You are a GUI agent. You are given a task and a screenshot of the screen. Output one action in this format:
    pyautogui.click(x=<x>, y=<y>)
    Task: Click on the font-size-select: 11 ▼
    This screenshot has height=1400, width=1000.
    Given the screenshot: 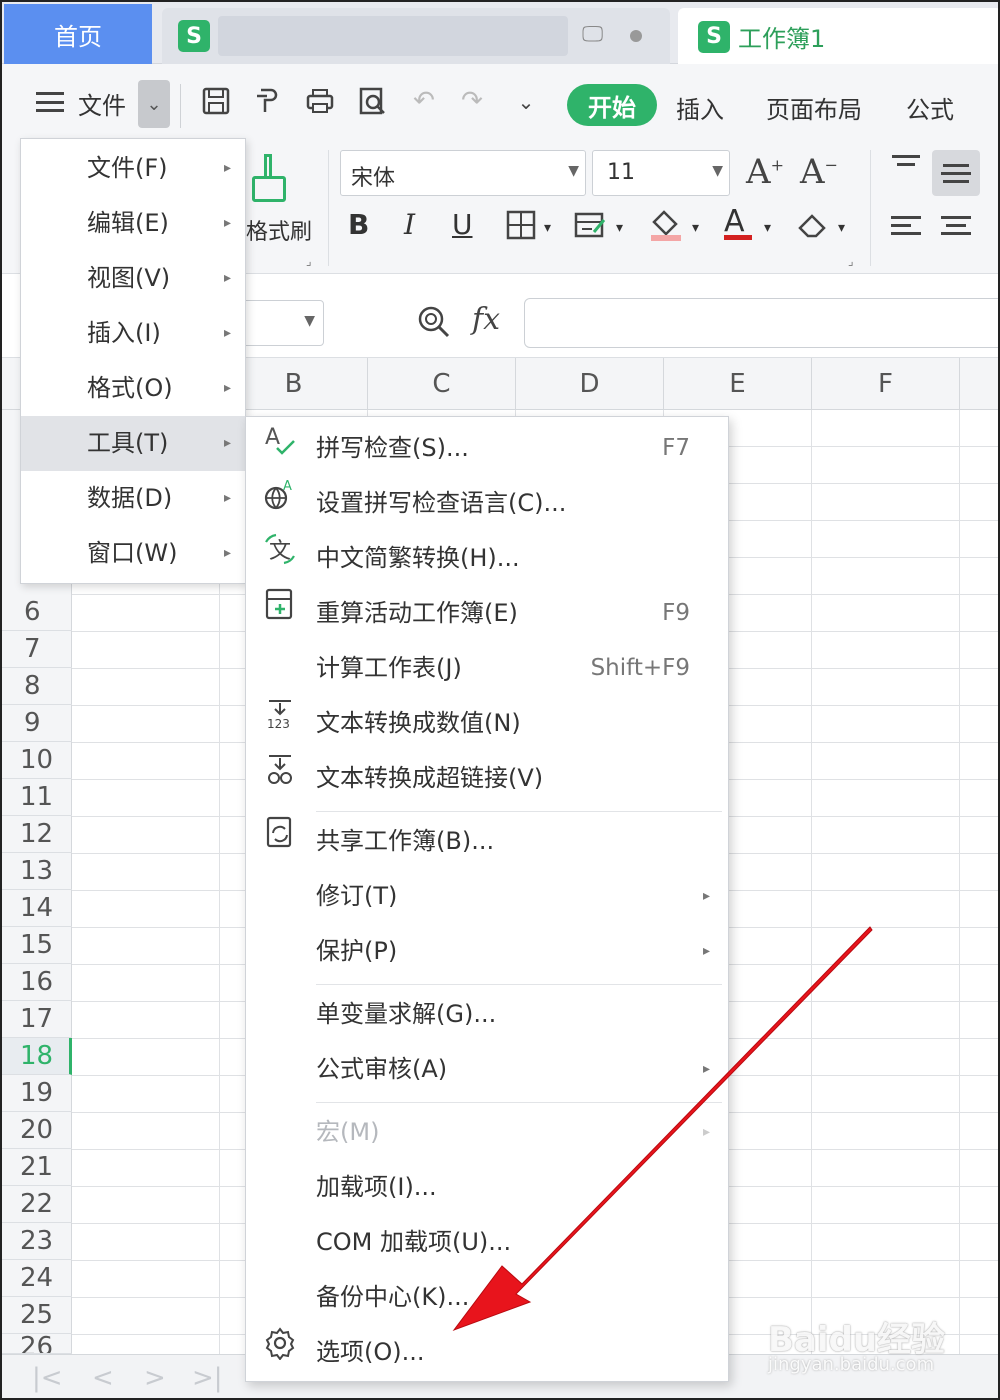 What is the action you would take?
    pyautogui.click(x=661, y=173)
    